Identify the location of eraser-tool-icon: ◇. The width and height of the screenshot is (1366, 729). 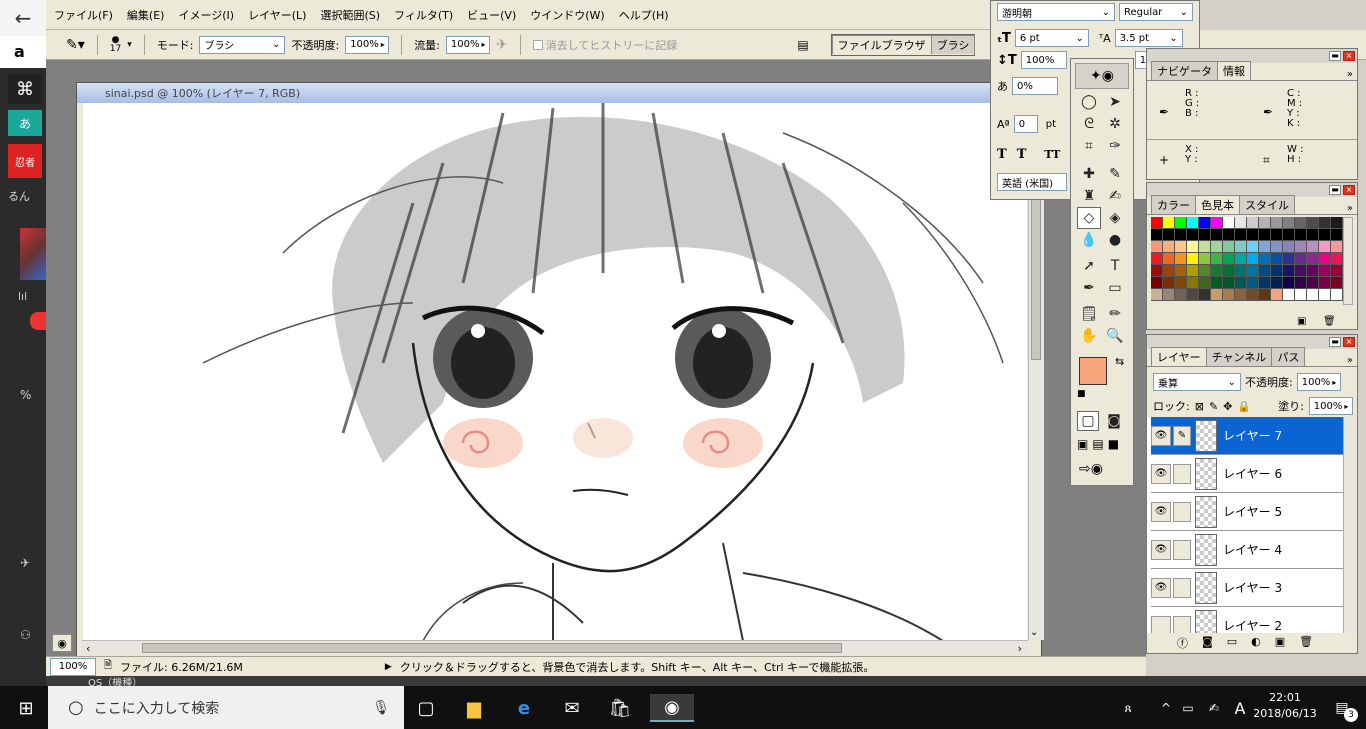
(1089, 218).